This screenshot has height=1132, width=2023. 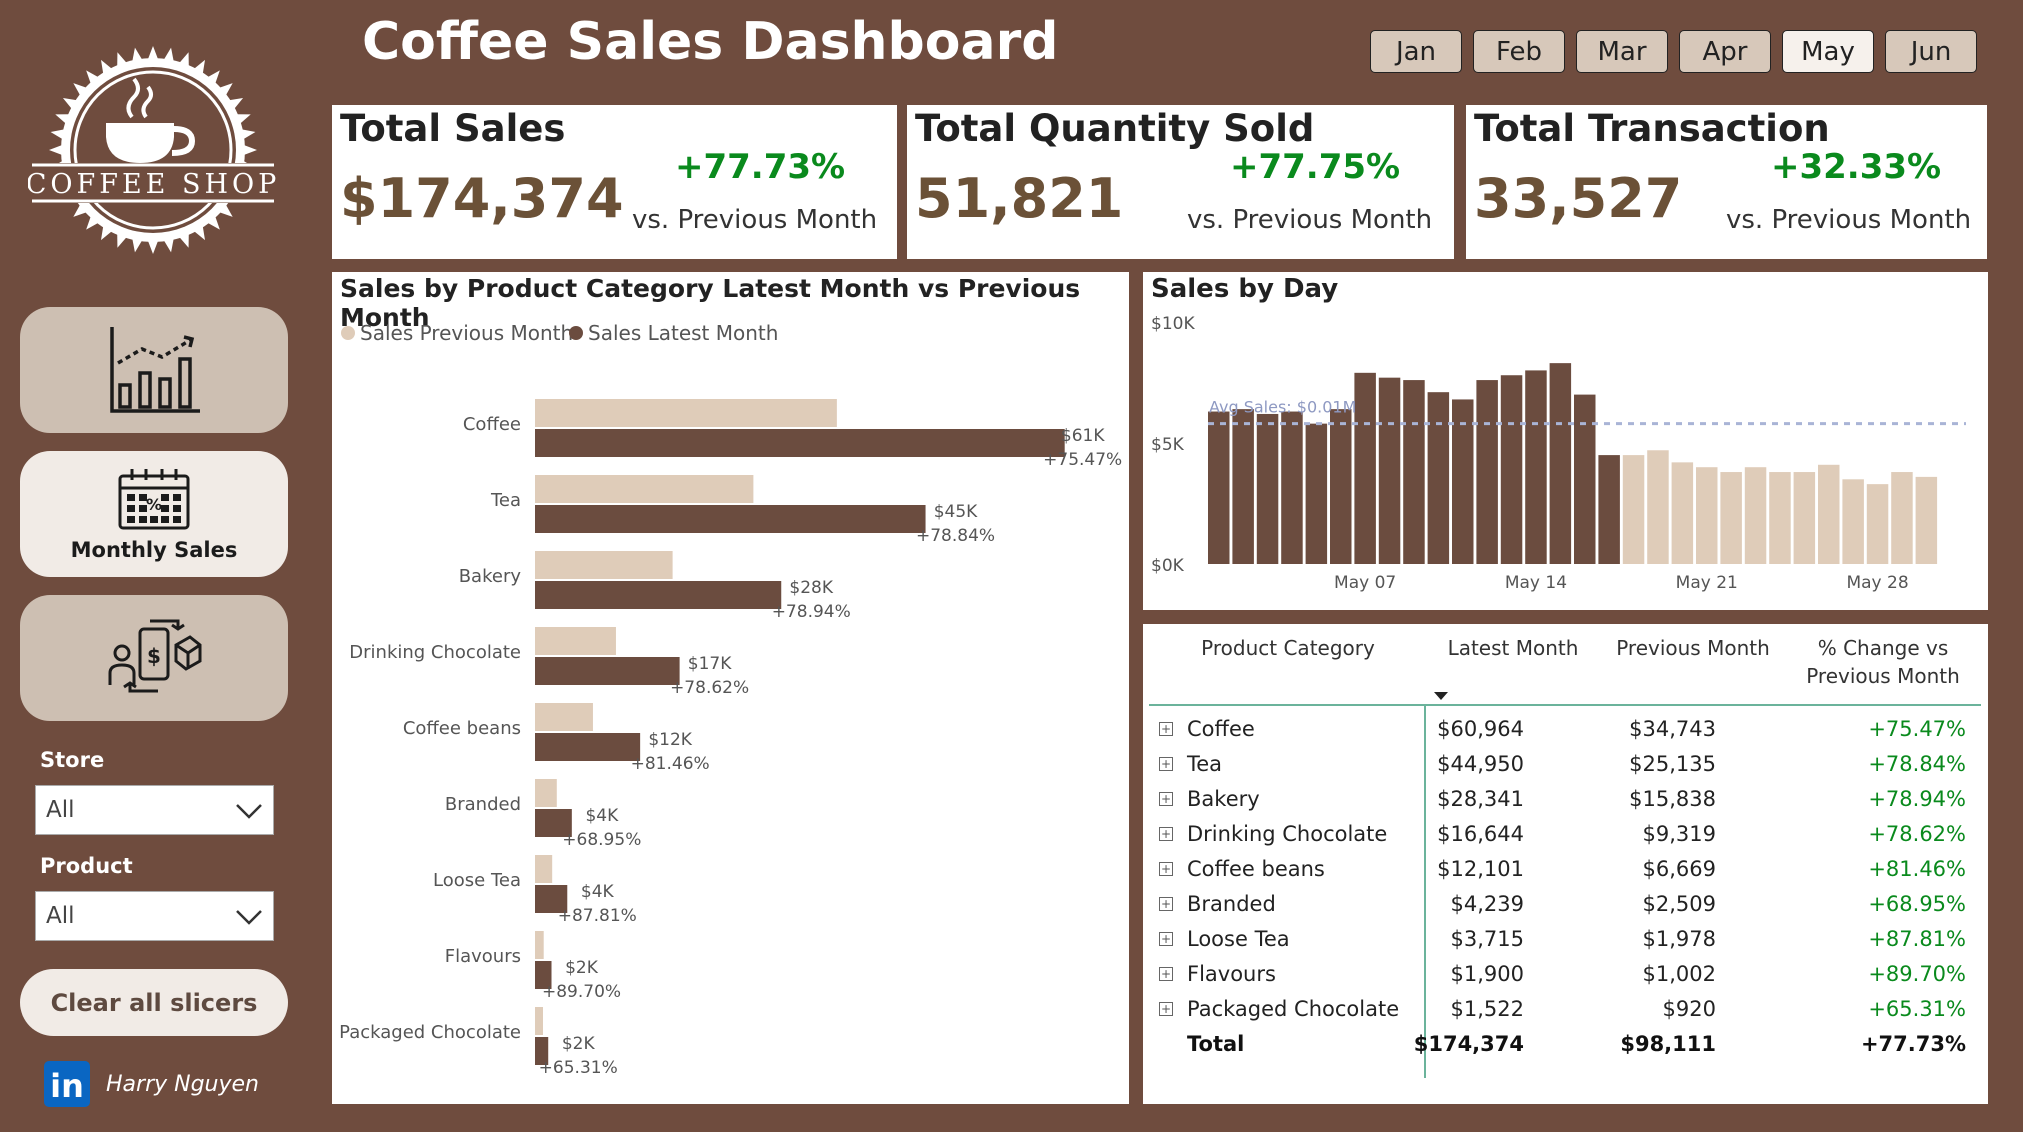 I want to click on table-header-previous: Previous Month, so click(x=1693, y=648).